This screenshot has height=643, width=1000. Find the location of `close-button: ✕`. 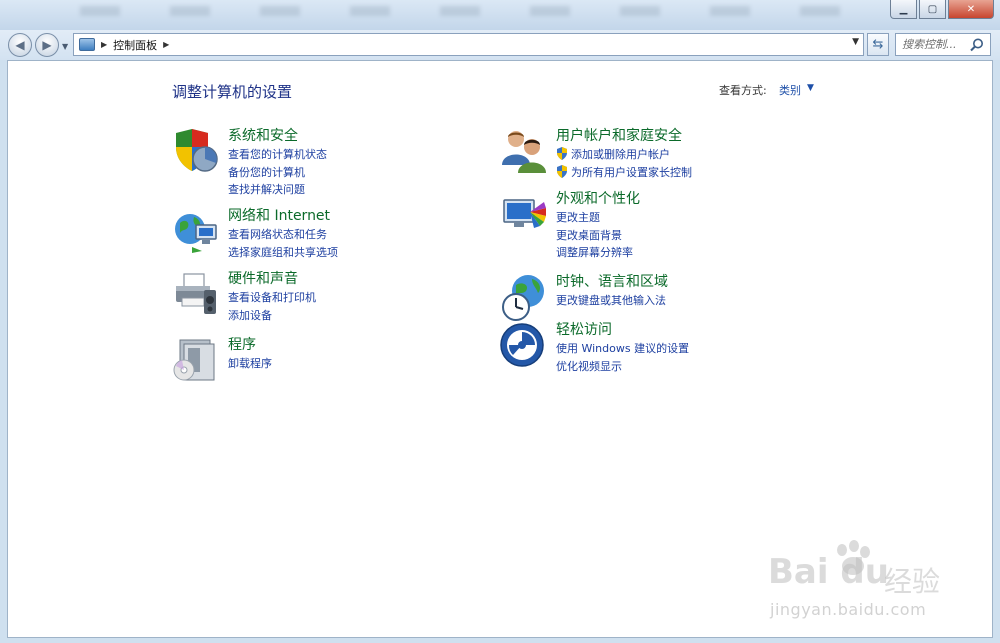

close-button: ✕ is located at coordinates (971, 9).